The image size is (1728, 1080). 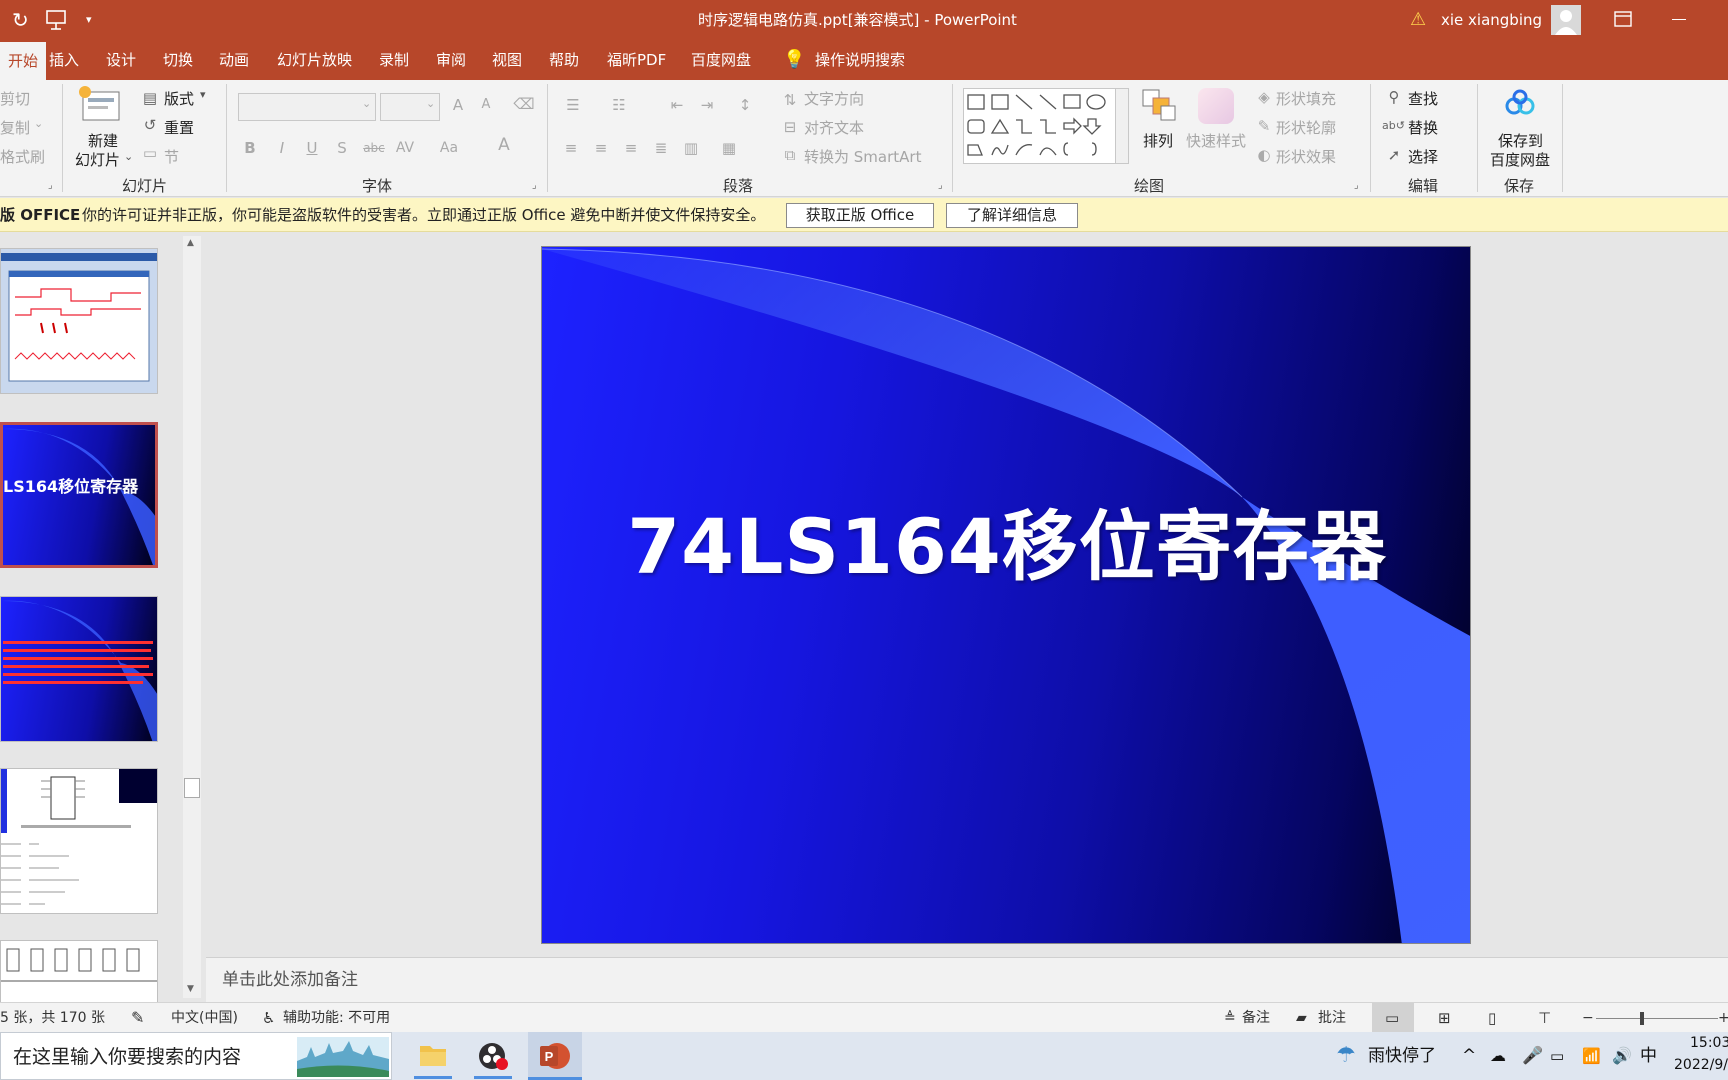 What do you see at coordinates (190, 243) in the screenshot?
I see `scroll-up-icon: ▲` at bounding box center [190, 243].